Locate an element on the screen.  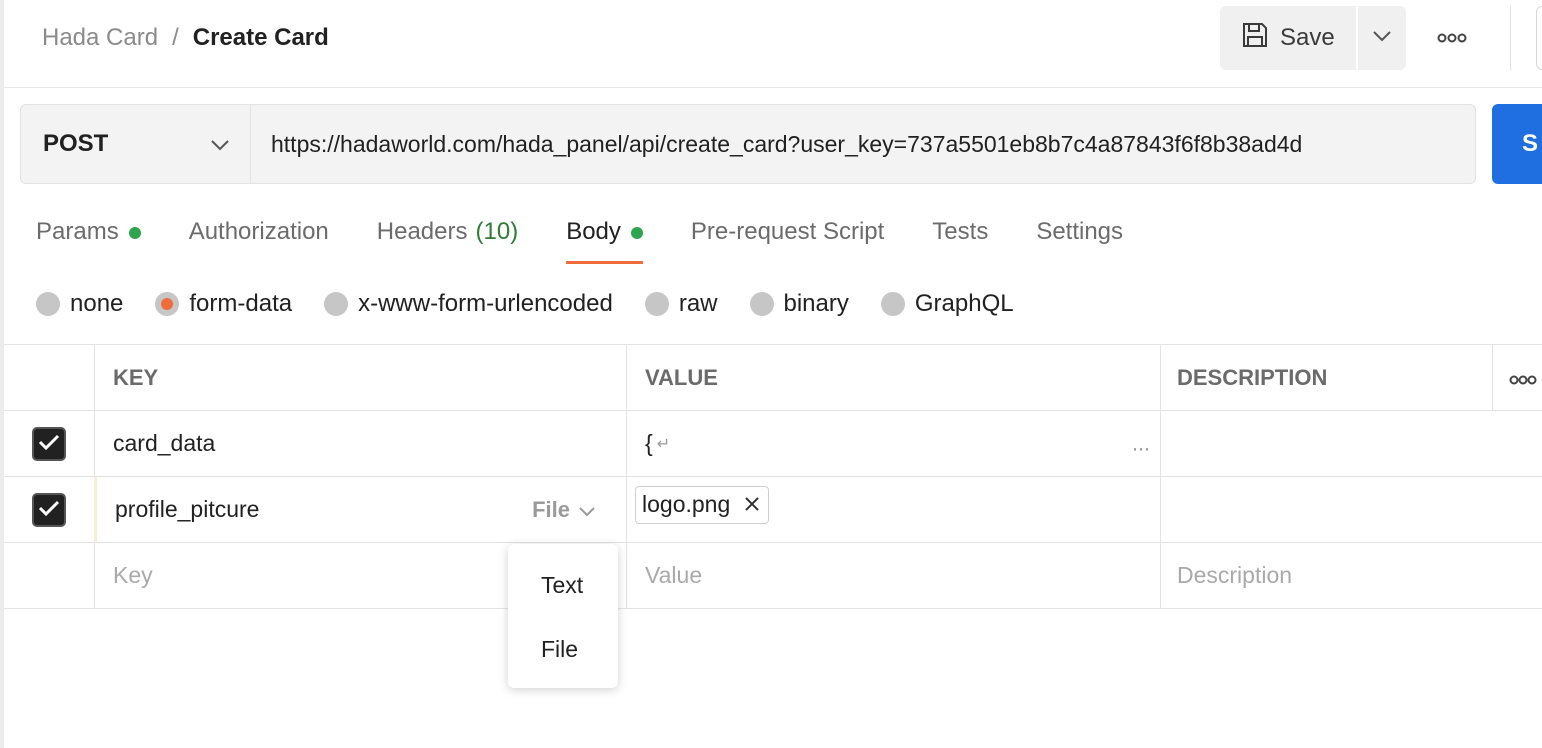
header-value: VALUE is located at coordinates (893, 377).